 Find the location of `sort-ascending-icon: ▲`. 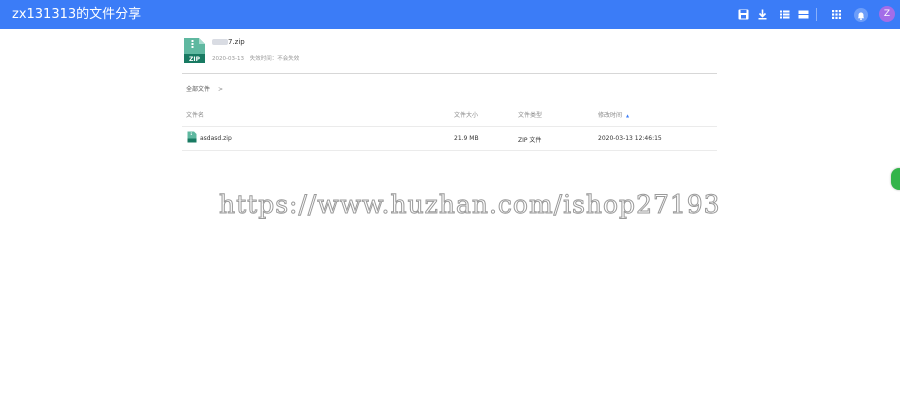

sort-ascending-icon: ▲ is located at coordinates (627, 115).